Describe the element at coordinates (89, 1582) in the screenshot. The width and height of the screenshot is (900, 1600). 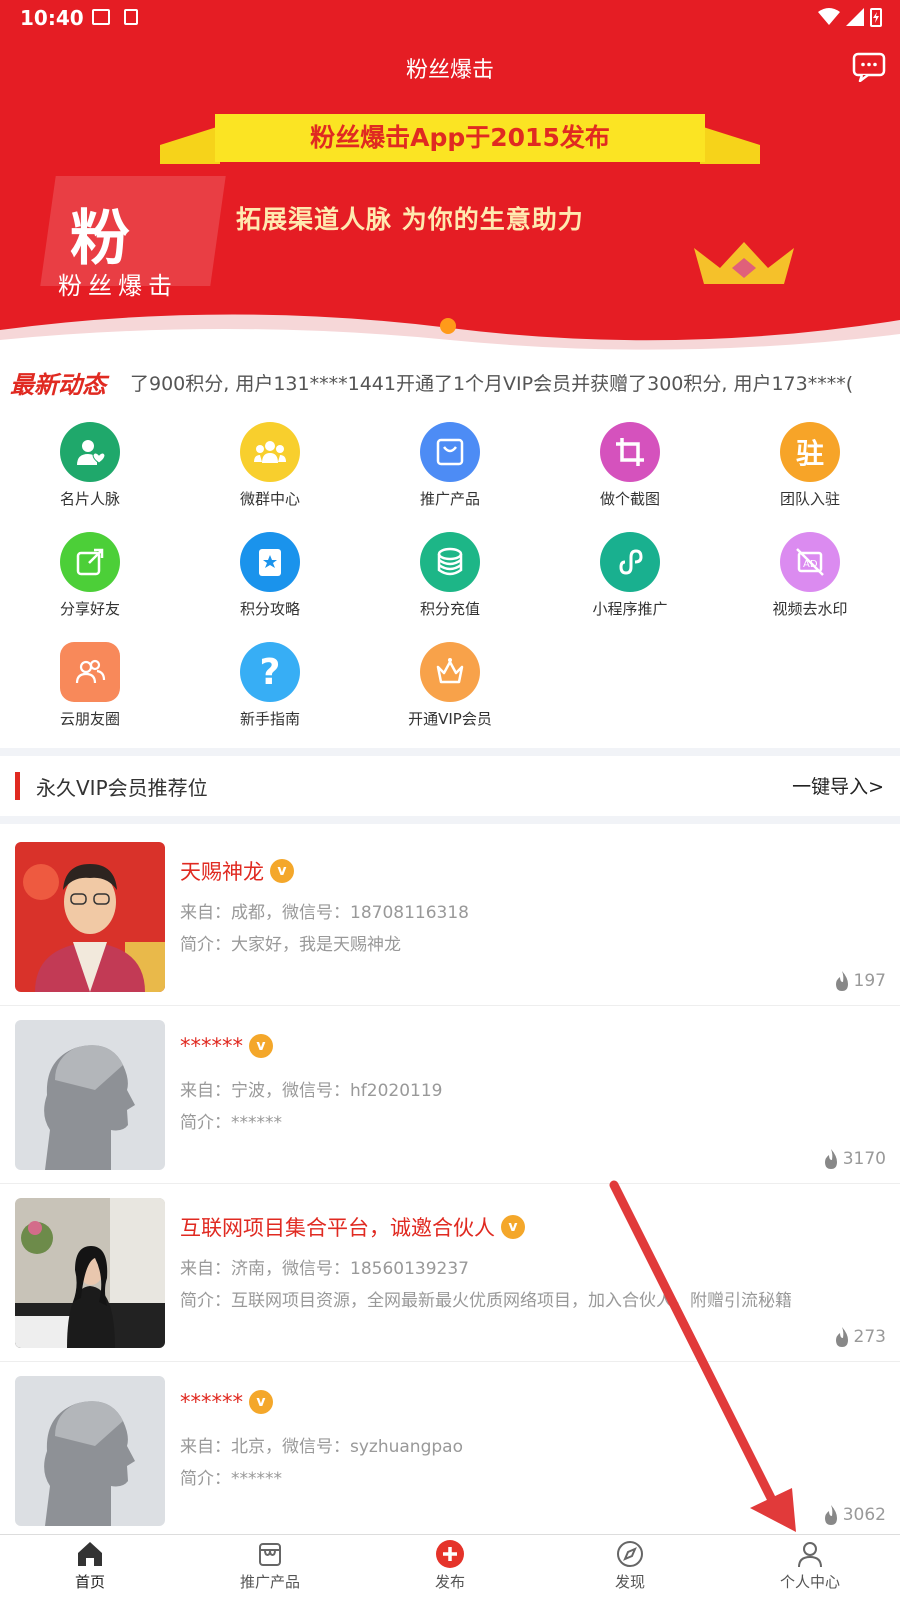
I see `nav-label: 首页` at that location.